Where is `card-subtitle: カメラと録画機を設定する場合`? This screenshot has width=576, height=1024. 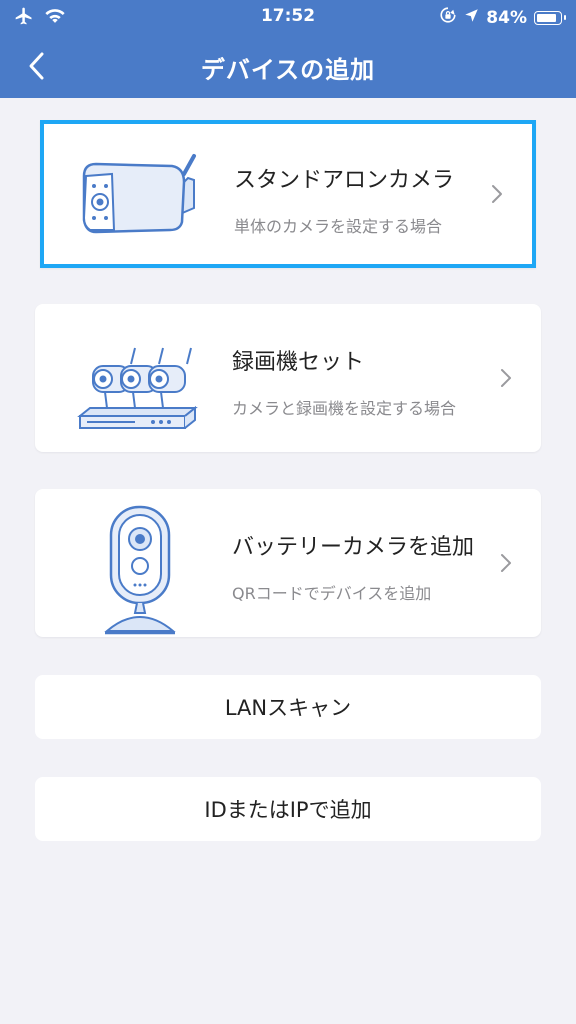
card-subtitle: カメラと録画機を設定する場合 is located at coordinates (344, 408).